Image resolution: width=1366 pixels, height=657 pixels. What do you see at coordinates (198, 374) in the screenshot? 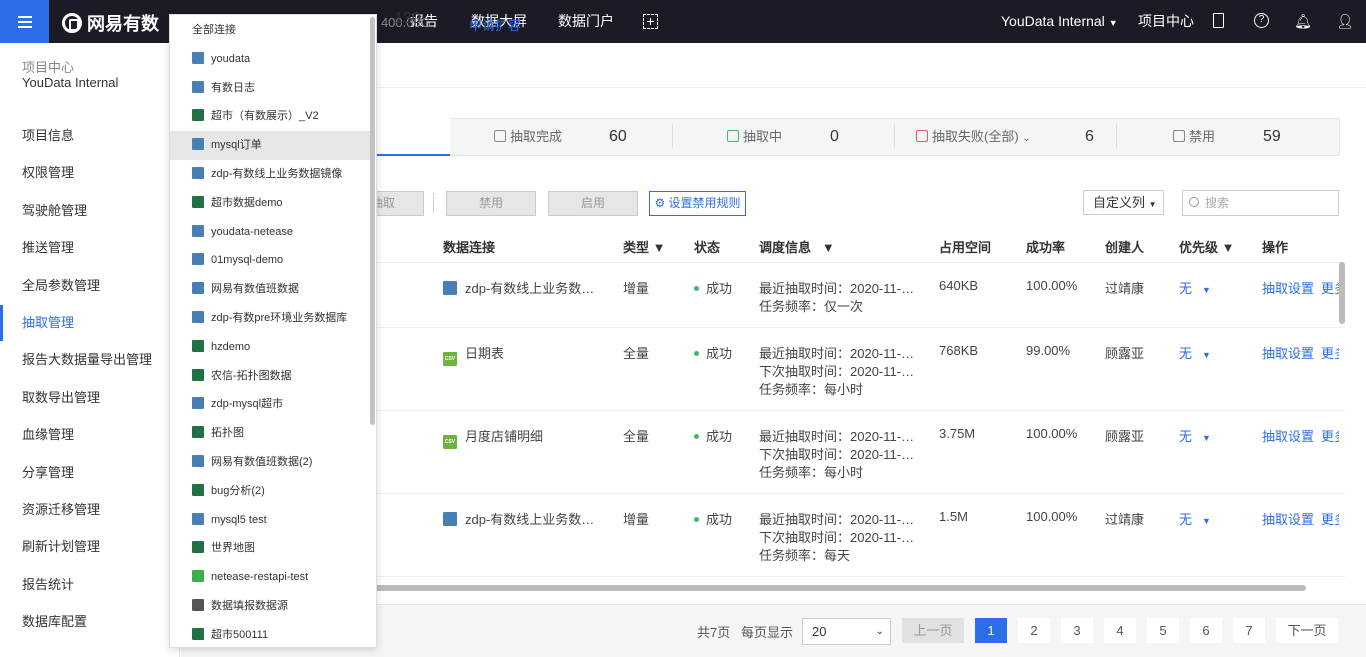
I see `excel-file-icon` at bounding box center [198, 374].